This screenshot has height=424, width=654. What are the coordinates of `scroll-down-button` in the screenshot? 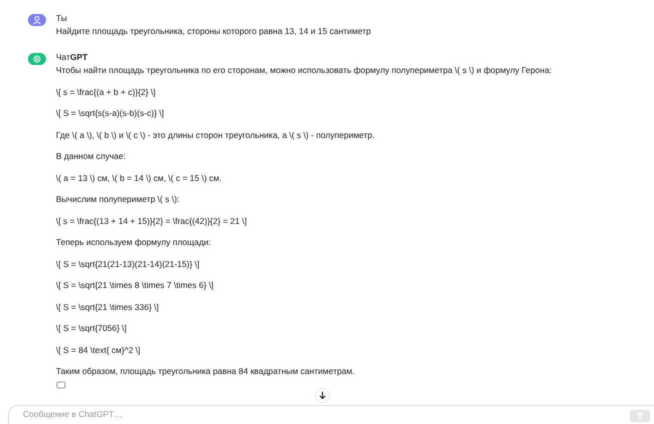 It's located at (322, 395).